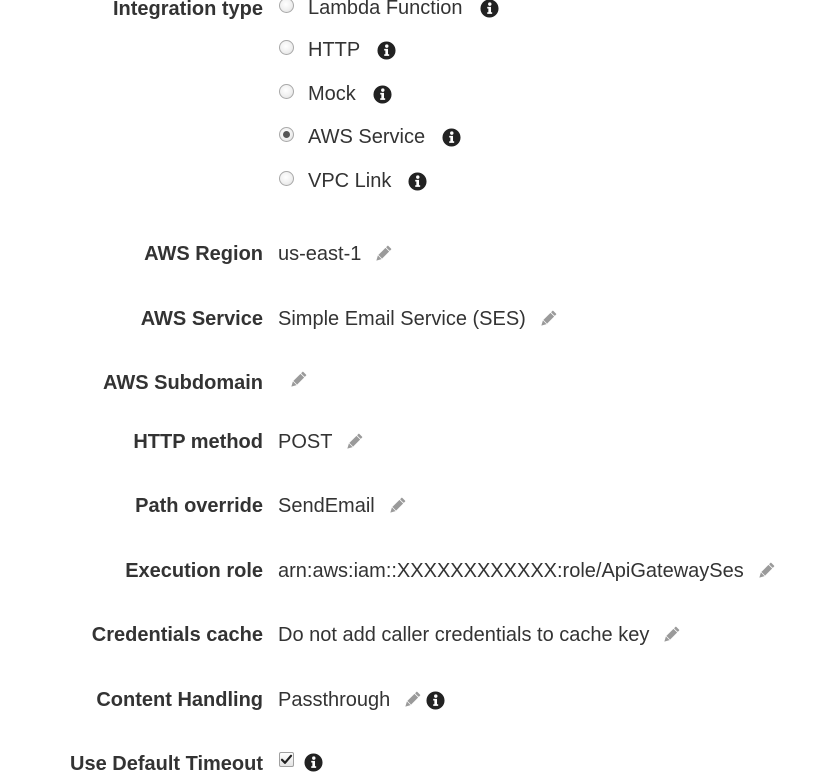 Image resolution: width=835 pixels, height=783 pixels. What do you see at coordinates (326, 506) in the screenshot?
I see `path-override-value: SendEmail` at bounding box center [326, 506].